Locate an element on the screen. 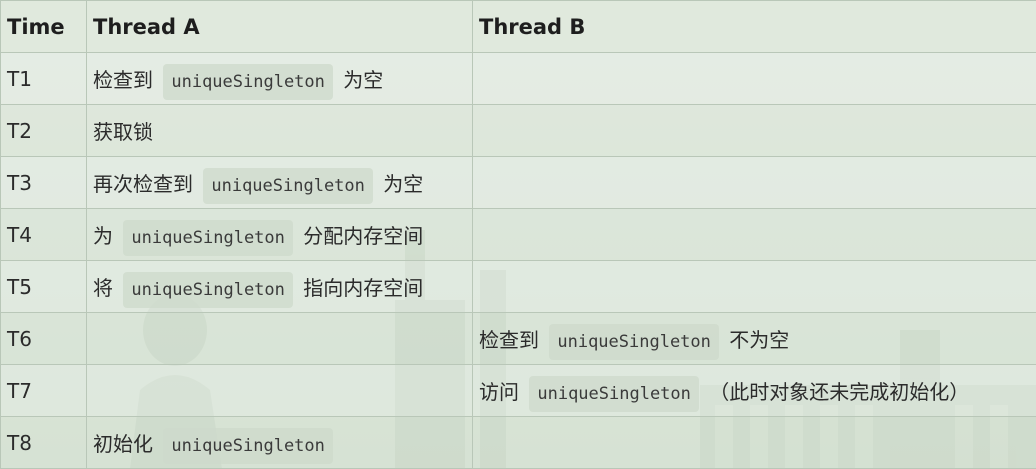 The image size is (1036, 469). column-header-time: Time is located at coordinates (43, 26).